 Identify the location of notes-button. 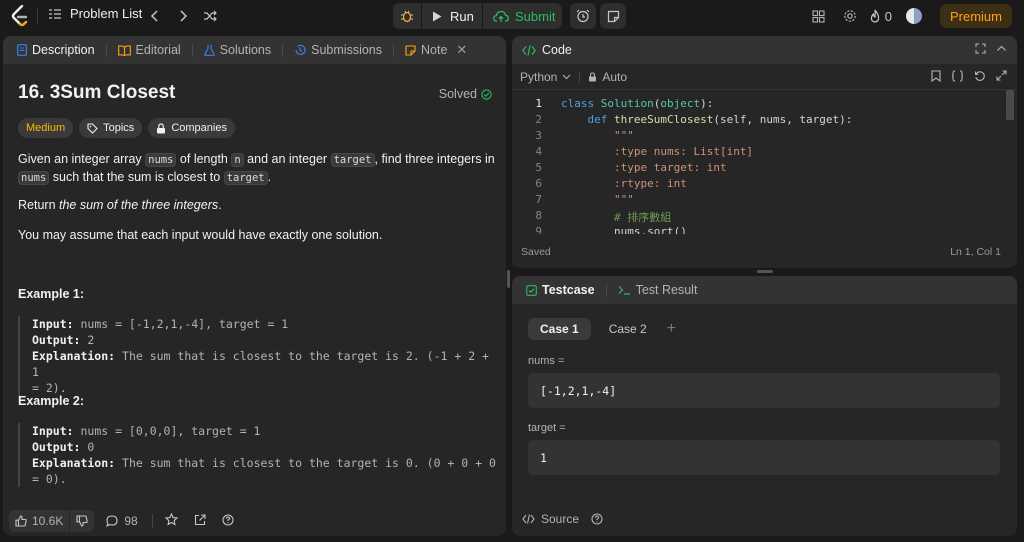
(613, 16).